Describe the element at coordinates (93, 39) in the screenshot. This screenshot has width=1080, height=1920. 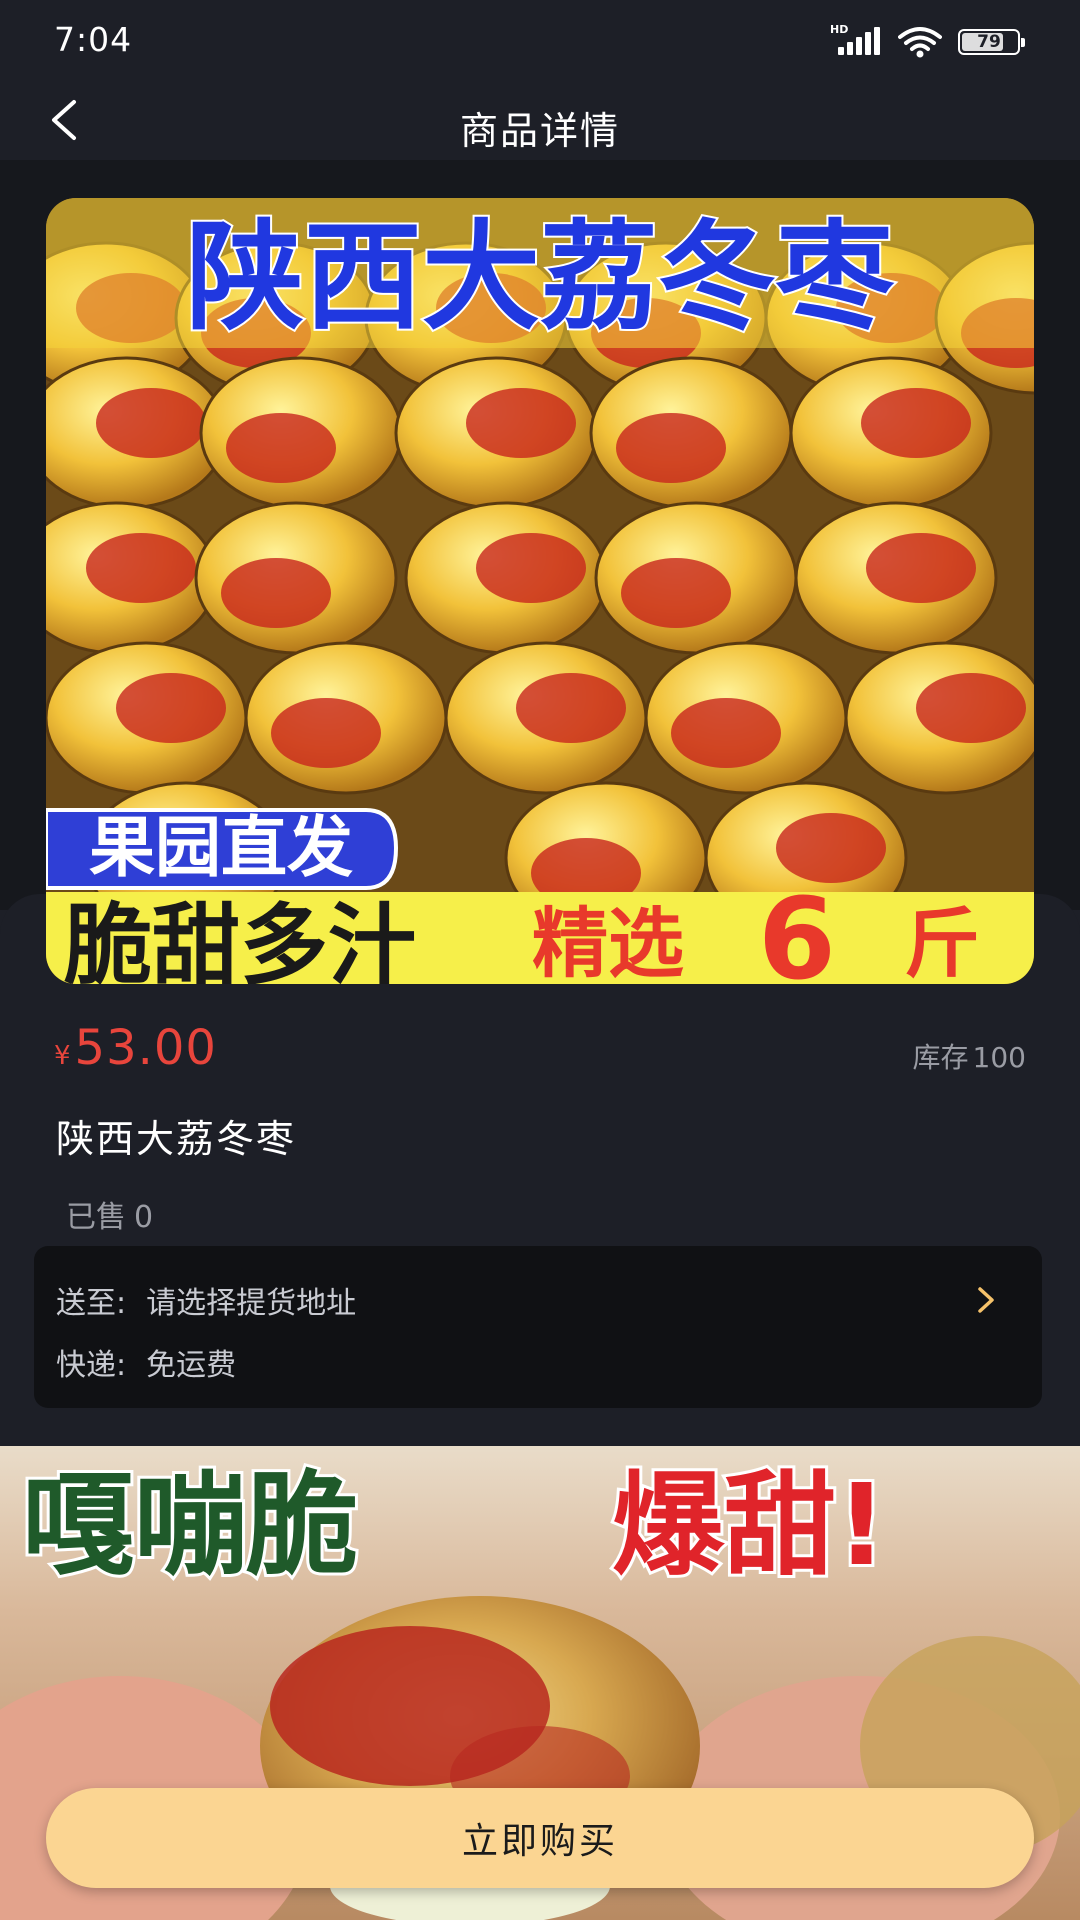
I see `status-time: 7:04` at that location.